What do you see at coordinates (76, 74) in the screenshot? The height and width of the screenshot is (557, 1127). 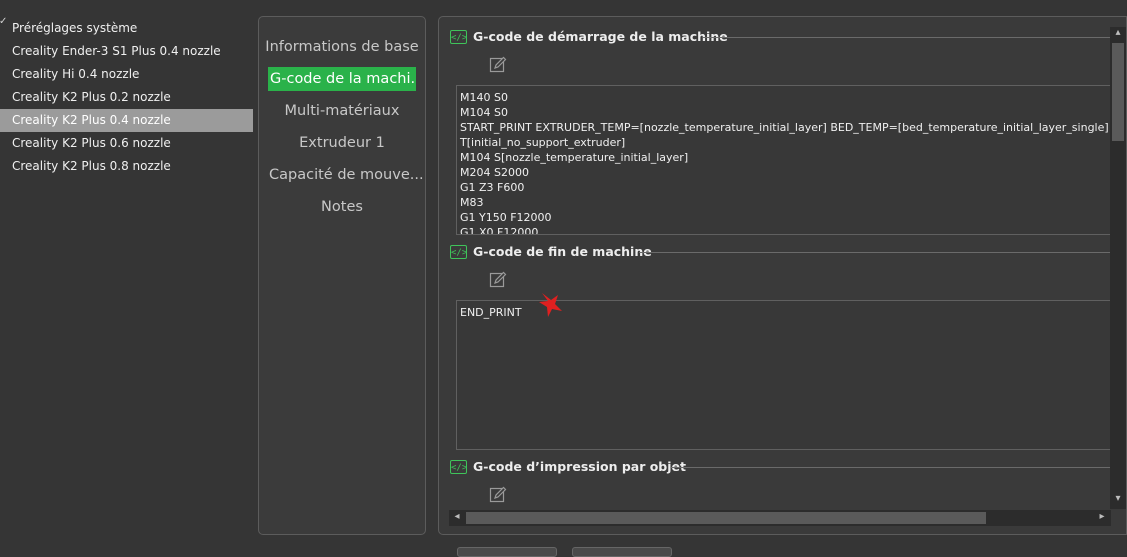 I see `preset-item-label: Creality Hi 0.4 nozzle` at bounding box center [76, 74].